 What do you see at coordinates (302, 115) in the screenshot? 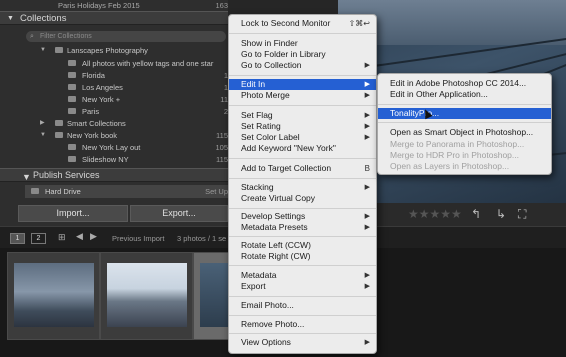
I see `menu-item-set-flag: Set Flag ▶` at bounding box center [302, 115].